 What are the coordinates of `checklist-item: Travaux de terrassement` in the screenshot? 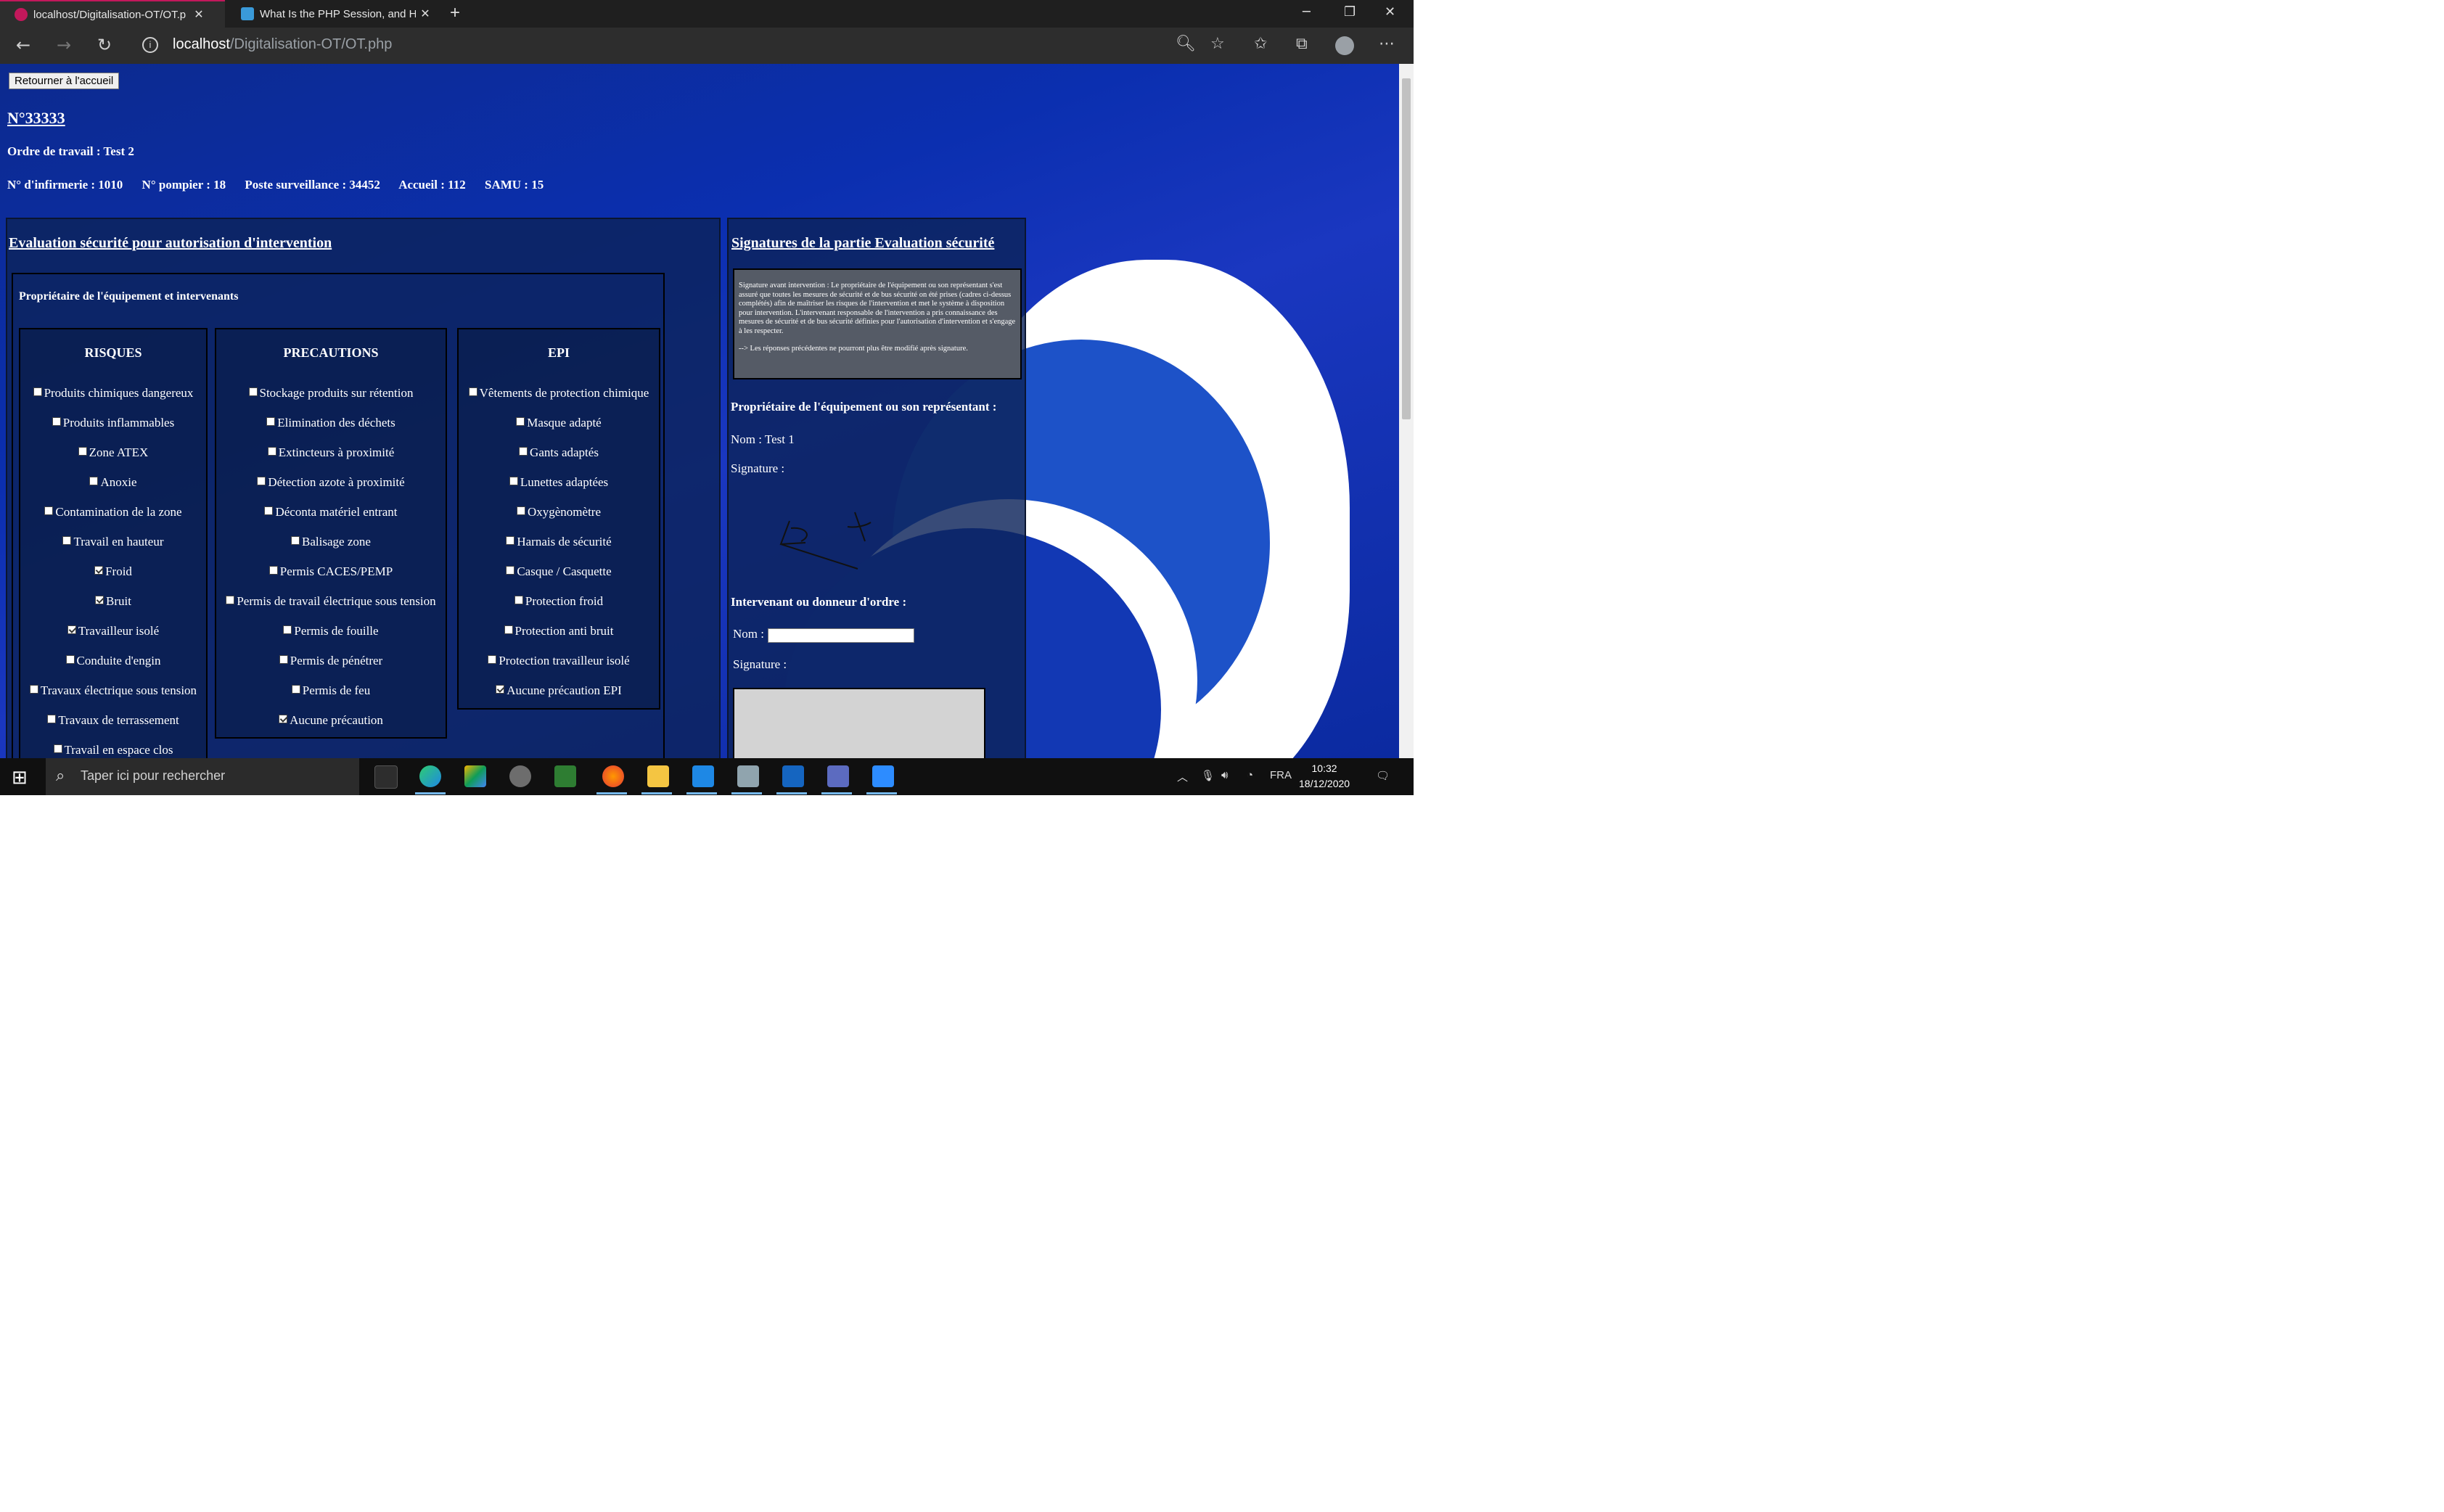 It's located at (113, 720).